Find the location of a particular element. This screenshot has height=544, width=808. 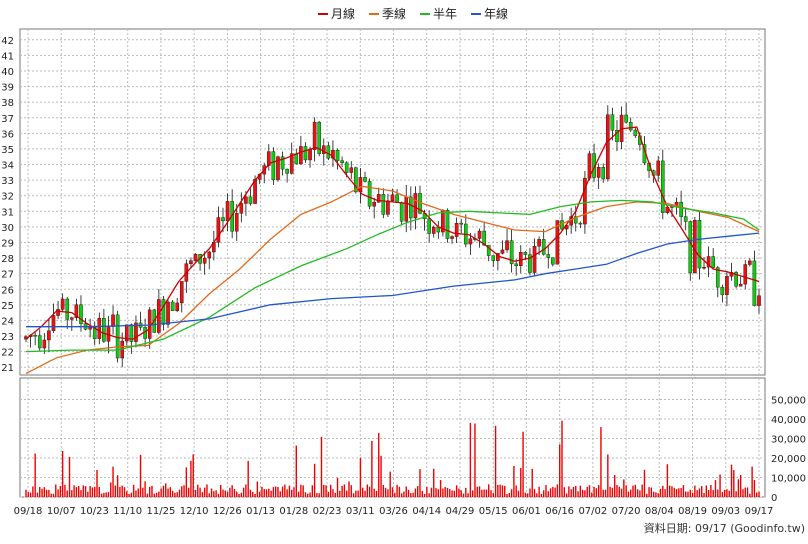

legend-label: 月線 is located at coordinates (343, 13).